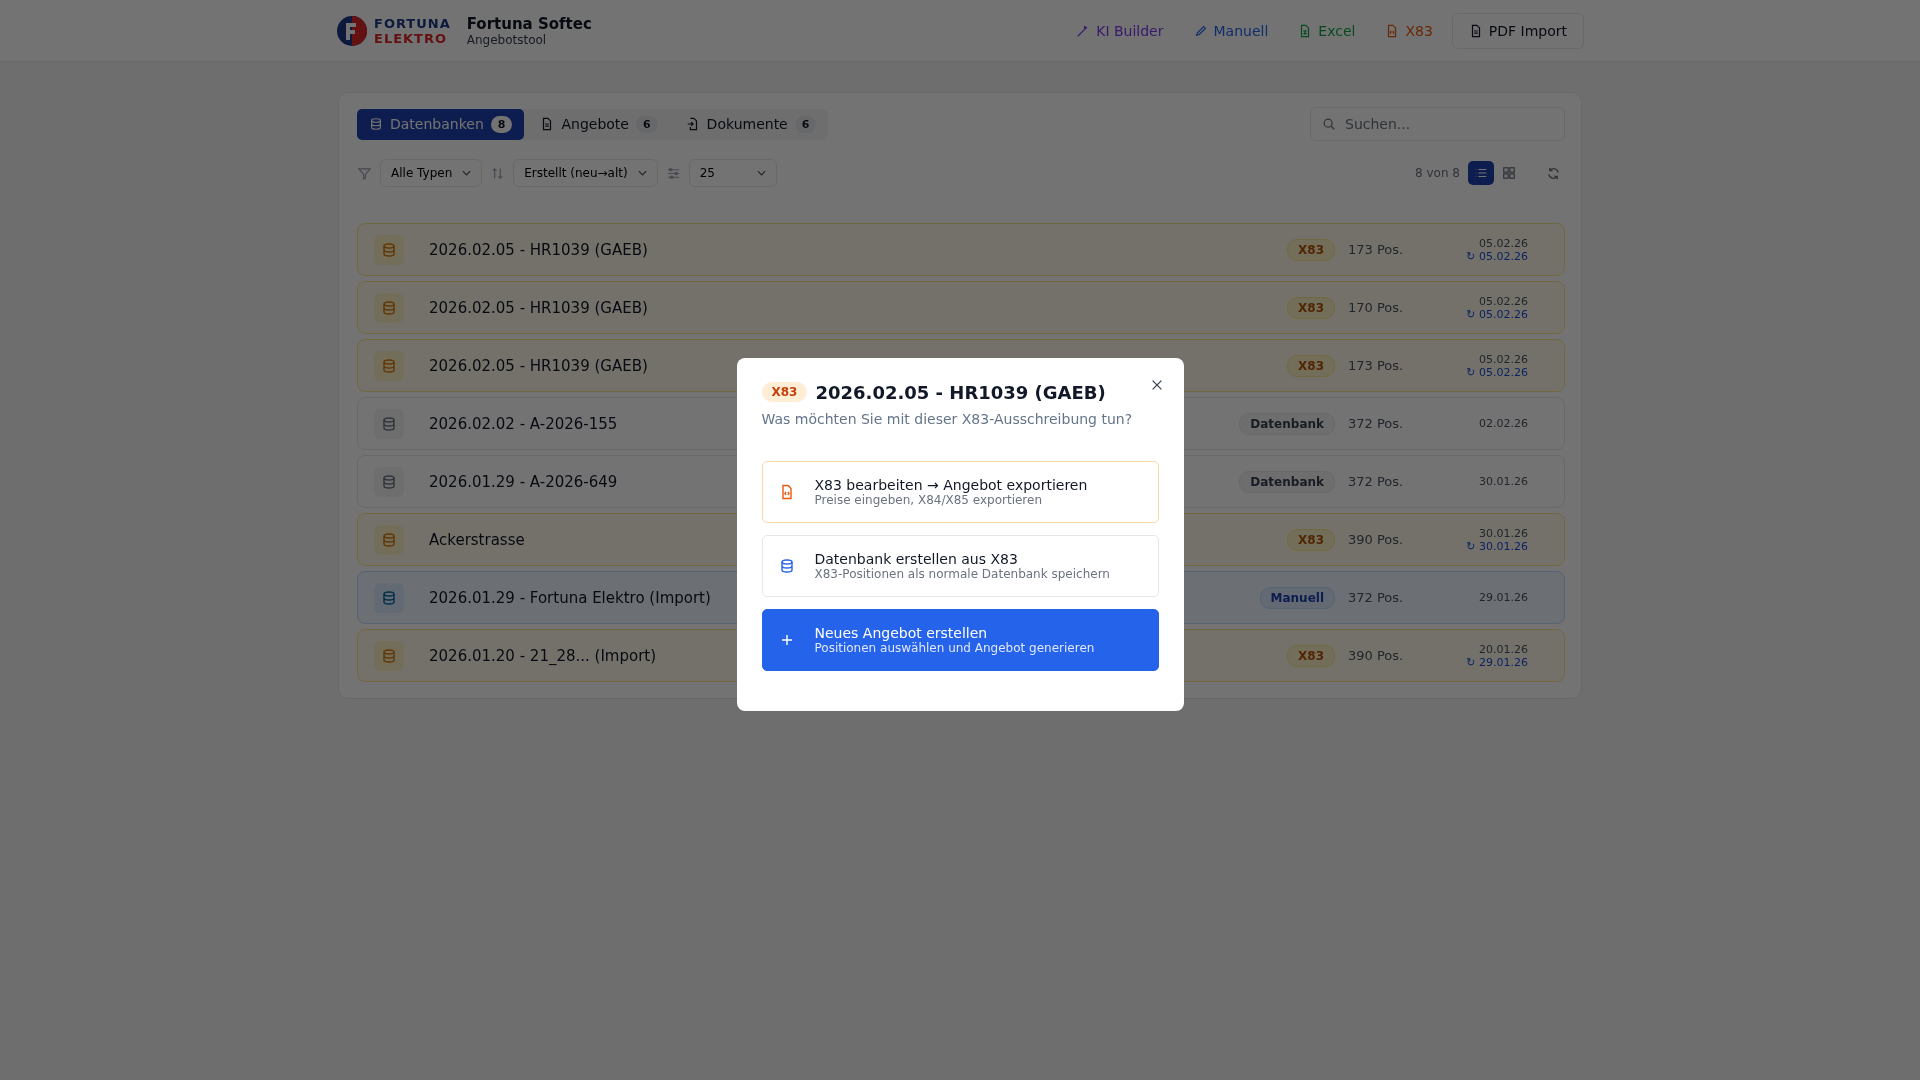 This screenshot has width=1920, height=1080. What do you see at coordinates (1437, 173) in the screenshot?
I see `result-count: 8 von 8` at bounding box center [1437, 173].